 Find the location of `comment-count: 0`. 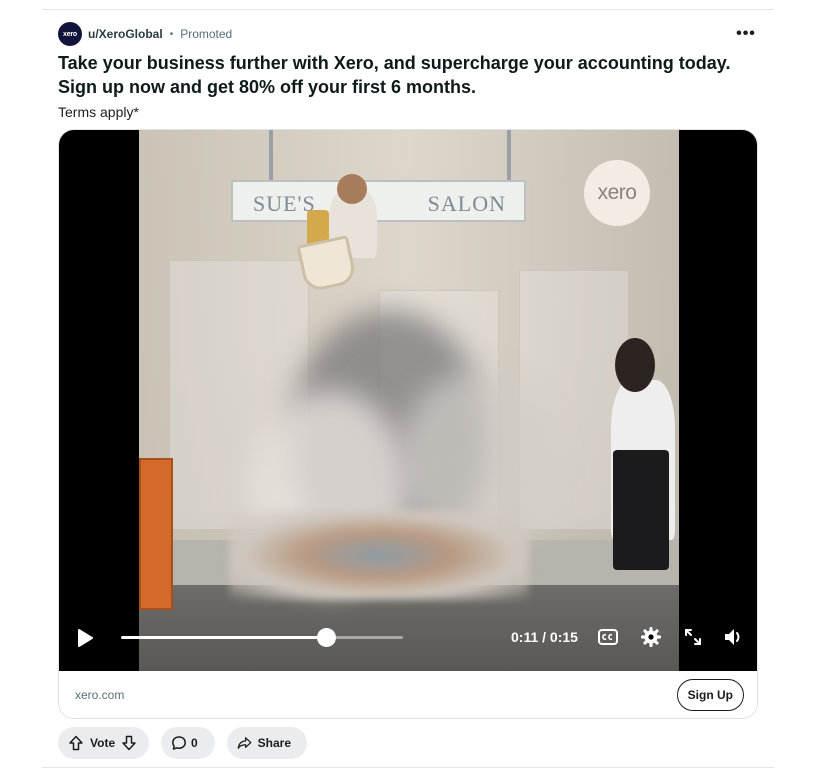

comment-count: 0 is located at coordinates (194, 743).